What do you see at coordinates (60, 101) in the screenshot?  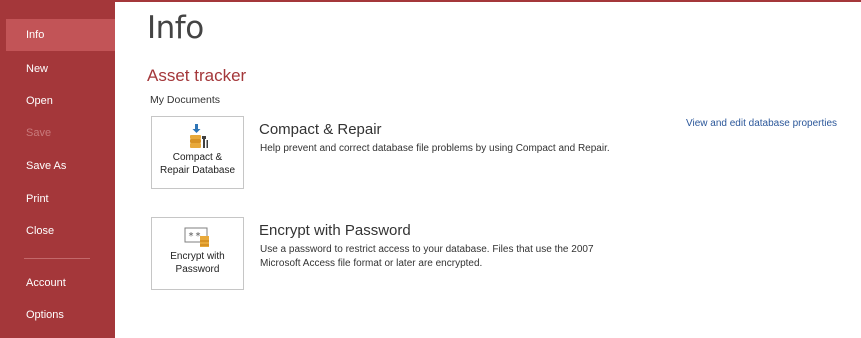 I see `nav-item-open: Open` at bounding box center [60, 101].